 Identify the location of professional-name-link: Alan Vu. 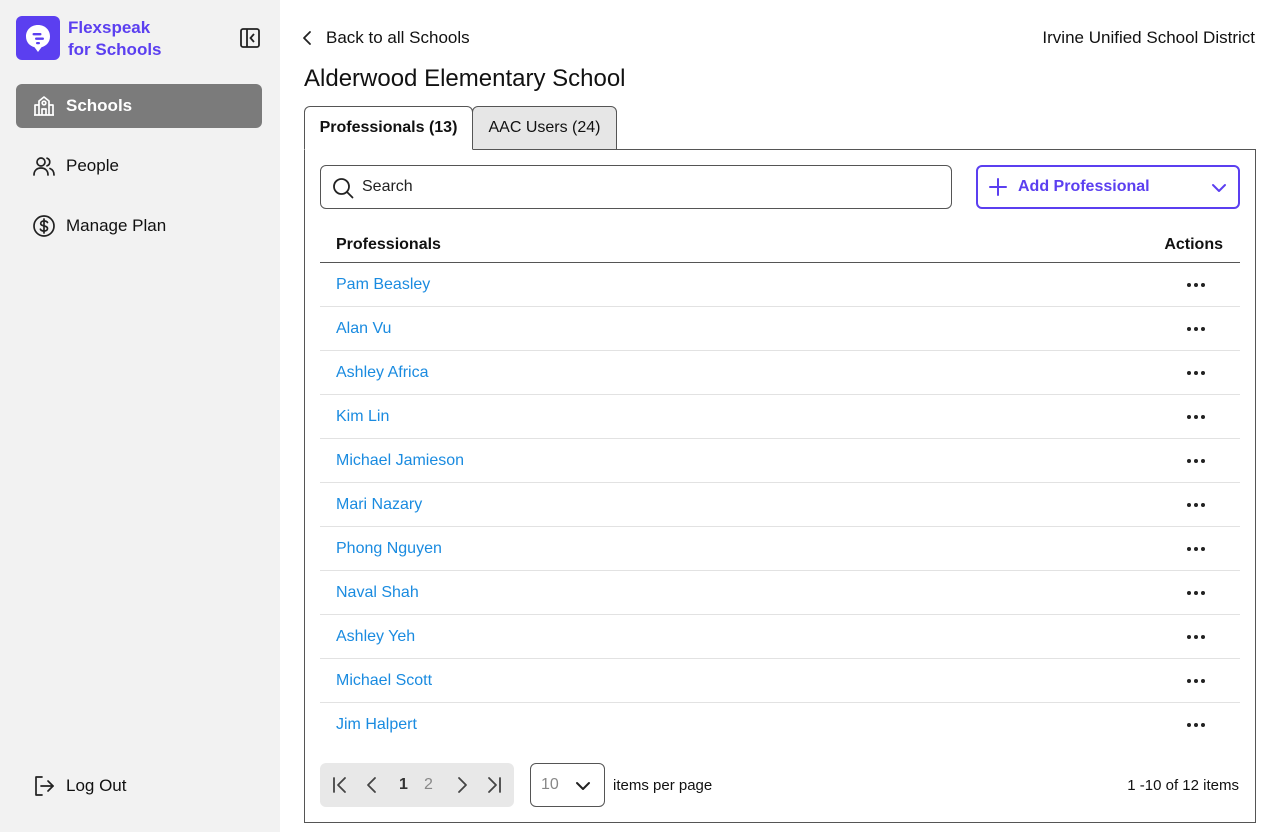
(363, 329).